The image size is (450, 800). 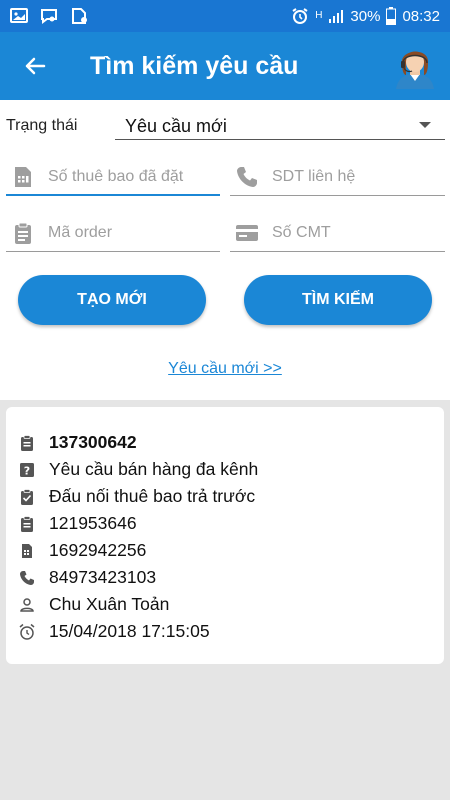 I want to click on result-phone: 84973423103, so click(x=103, y=577).